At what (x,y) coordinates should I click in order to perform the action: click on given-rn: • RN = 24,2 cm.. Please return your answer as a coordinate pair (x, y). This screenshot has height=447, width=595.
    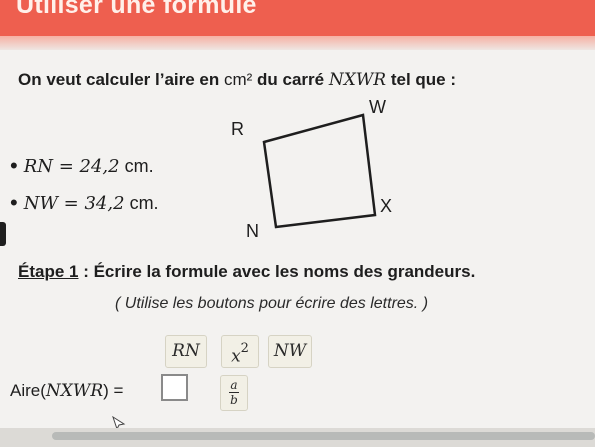
    Looking at the image, I should click on (82, 165).